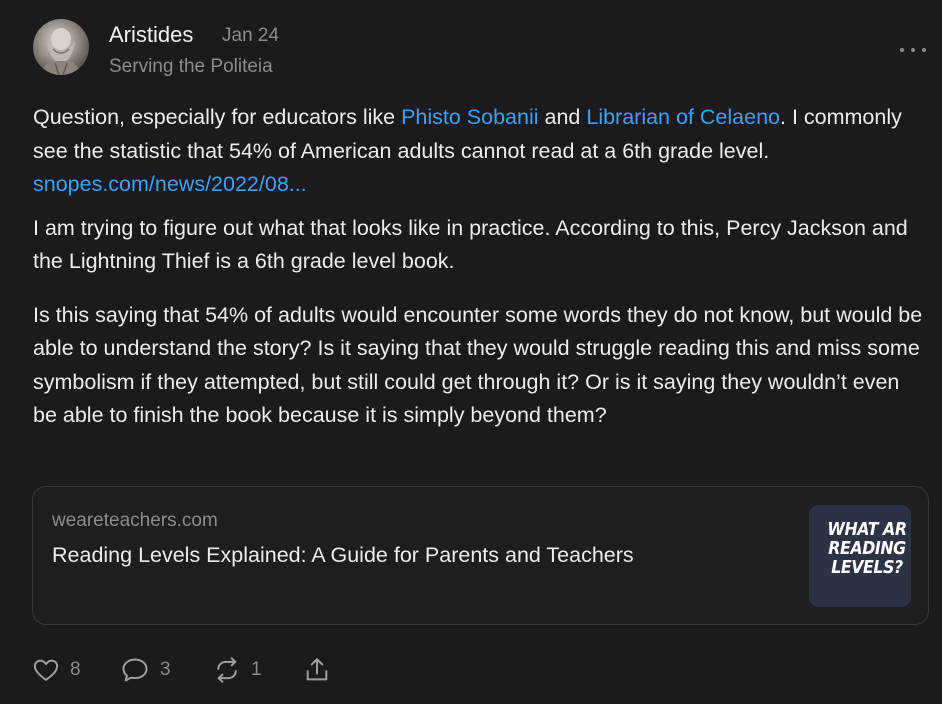 This screenshot has width=942, height=704. Describe the element at coordinates (217, 117) in the screenshot. I see `paragraph-text: Question, especially for educators like` at that location.